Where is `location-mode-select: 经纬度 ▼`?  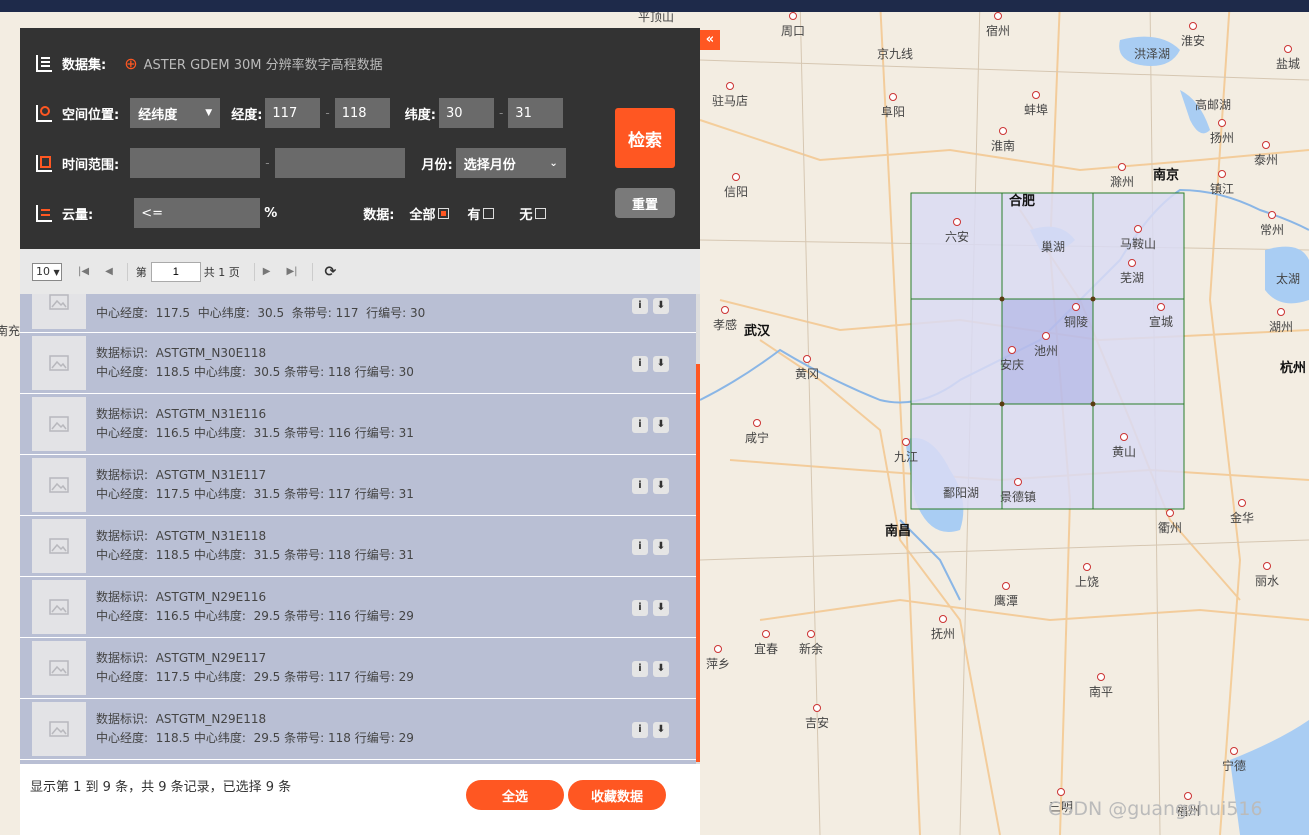
location-mode-select: 经纬度 ▼ is located at coordinates (175, 113).